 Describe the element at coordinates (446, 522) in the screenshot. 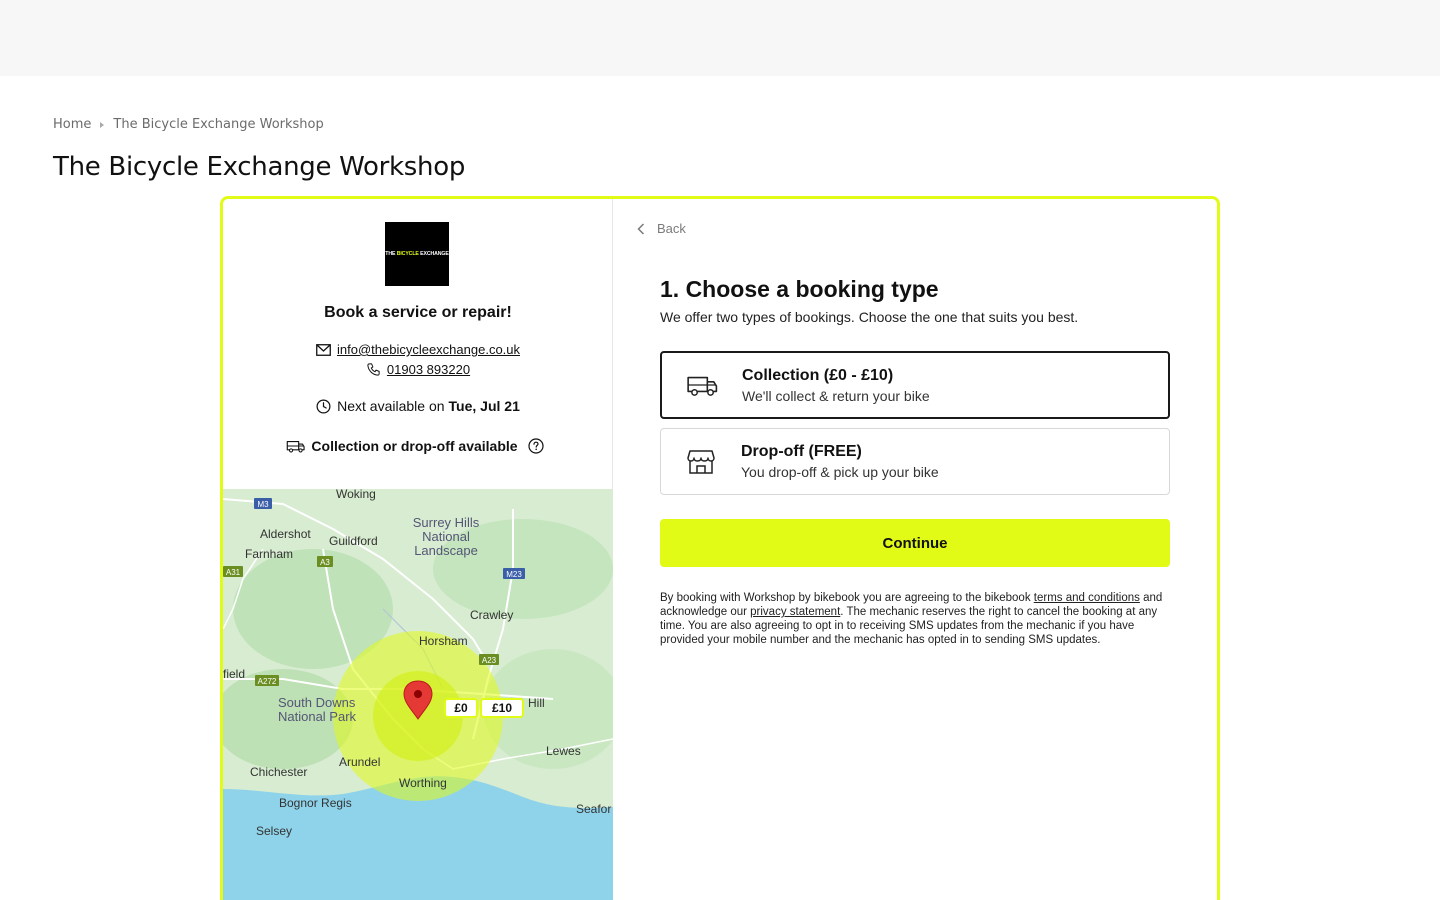

I see `map-label-surrey-1: Surrey Hills` at that location.